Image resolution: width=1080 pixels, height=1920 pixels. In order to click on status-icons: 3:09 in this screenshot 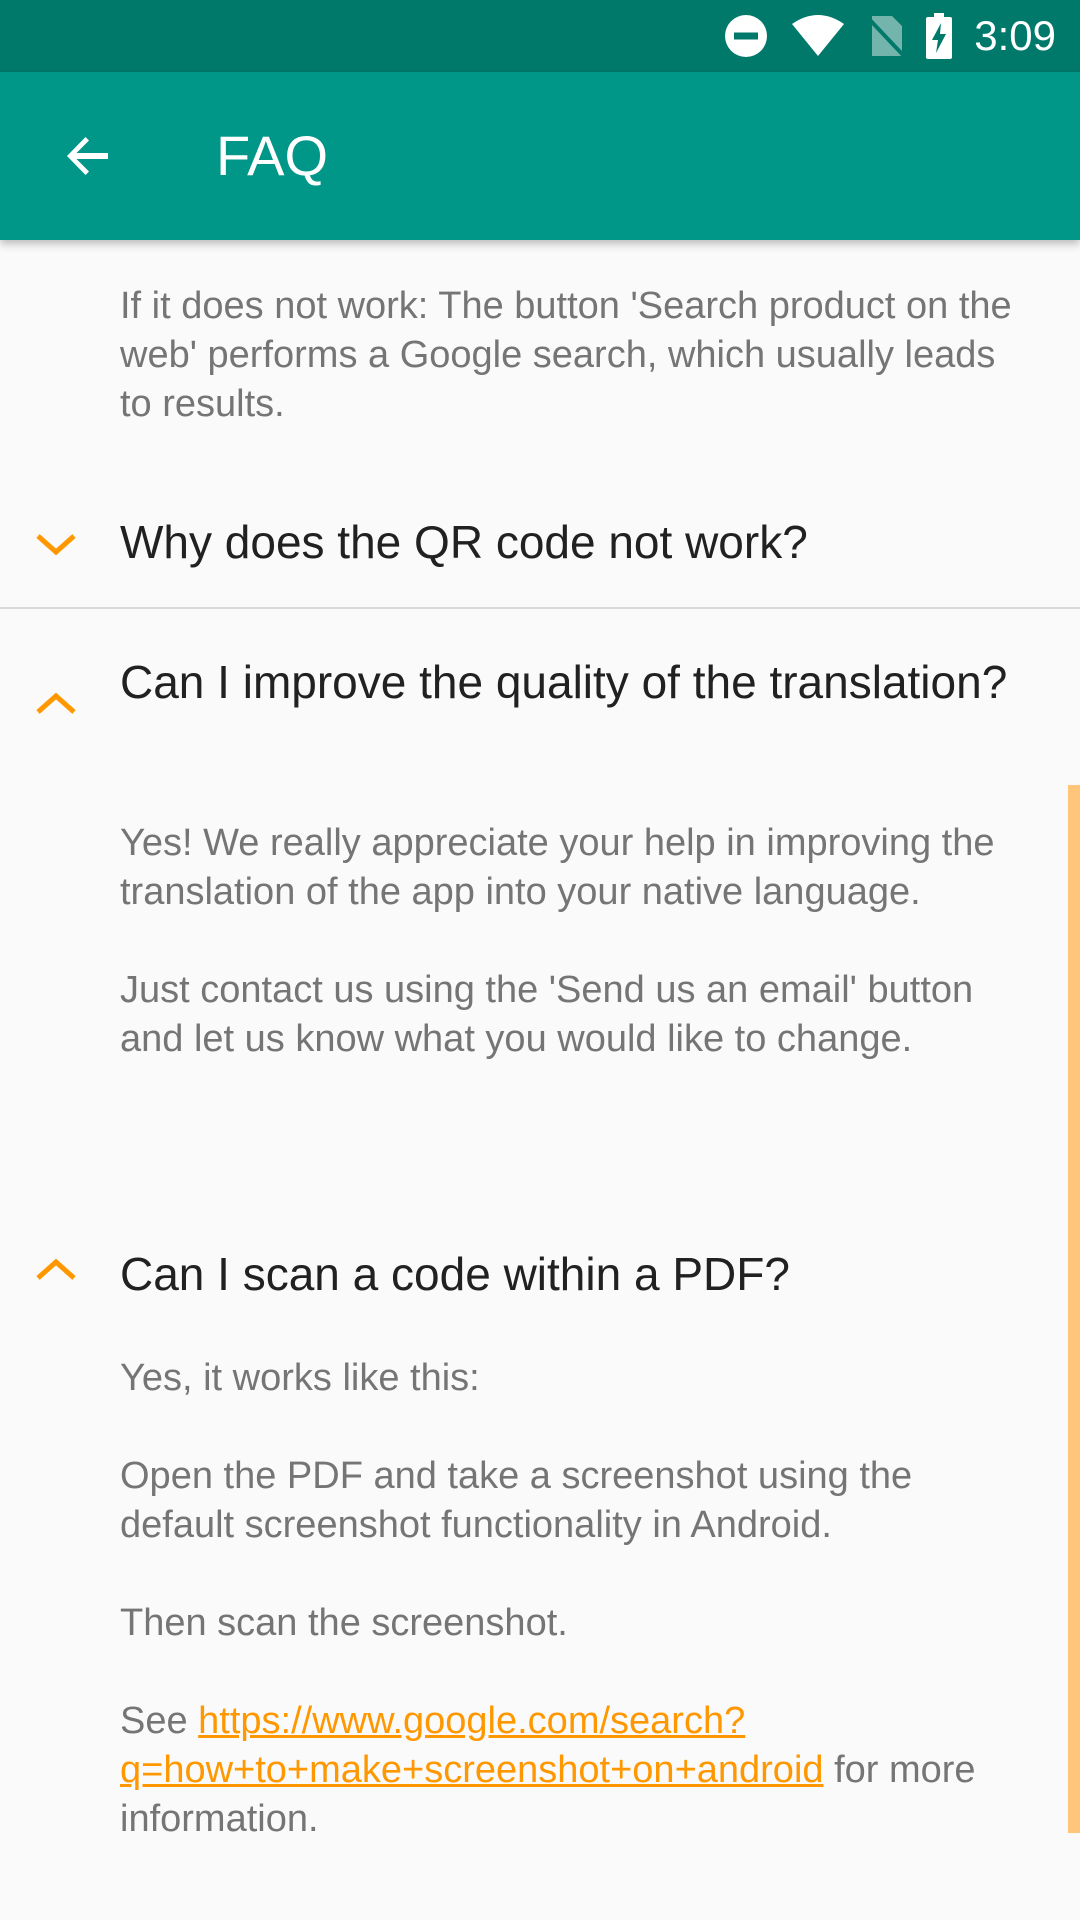, I will do `click(890, 36)`.